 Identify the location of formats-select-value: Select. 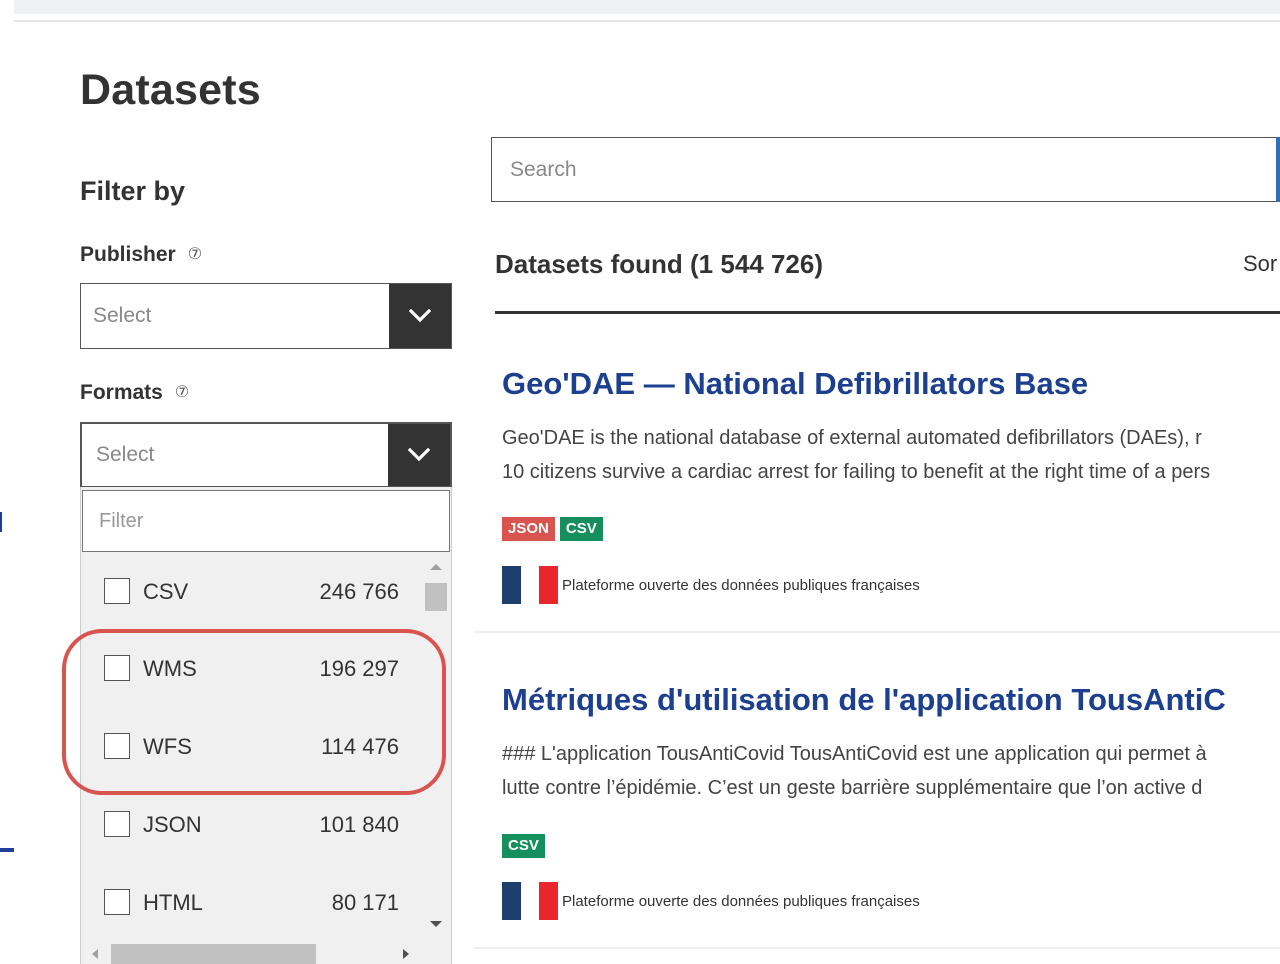
(125, 454).